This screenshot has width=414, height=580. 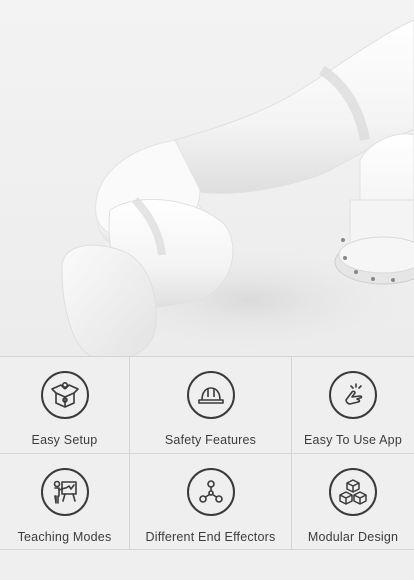 I want to click on nodes-icon, so click(x=210, y=492).